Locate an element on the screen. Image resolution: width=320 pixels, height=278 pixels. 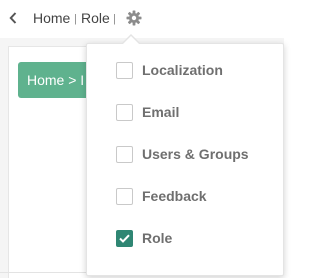
option-users-groups: Users & Groups is located at coordinates (196, 154).